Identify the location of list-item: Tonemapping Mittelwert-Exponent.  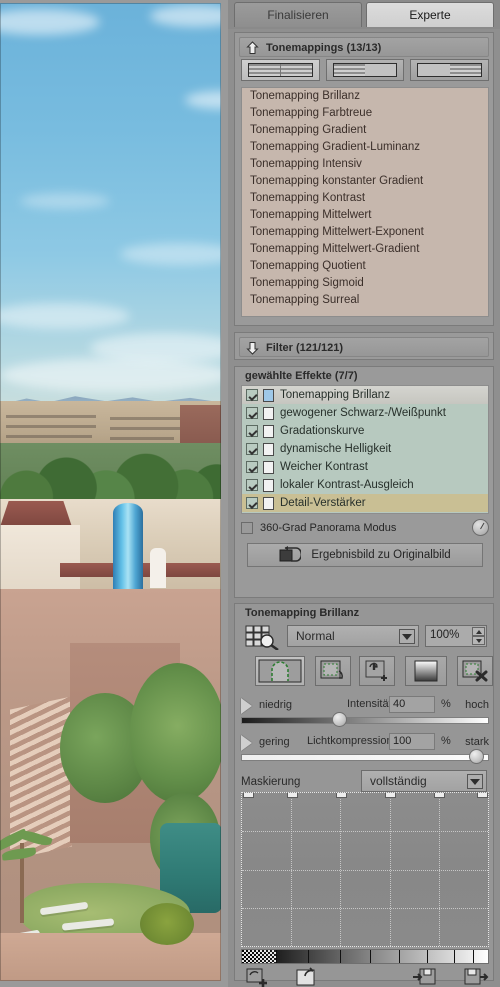
(365, 232).